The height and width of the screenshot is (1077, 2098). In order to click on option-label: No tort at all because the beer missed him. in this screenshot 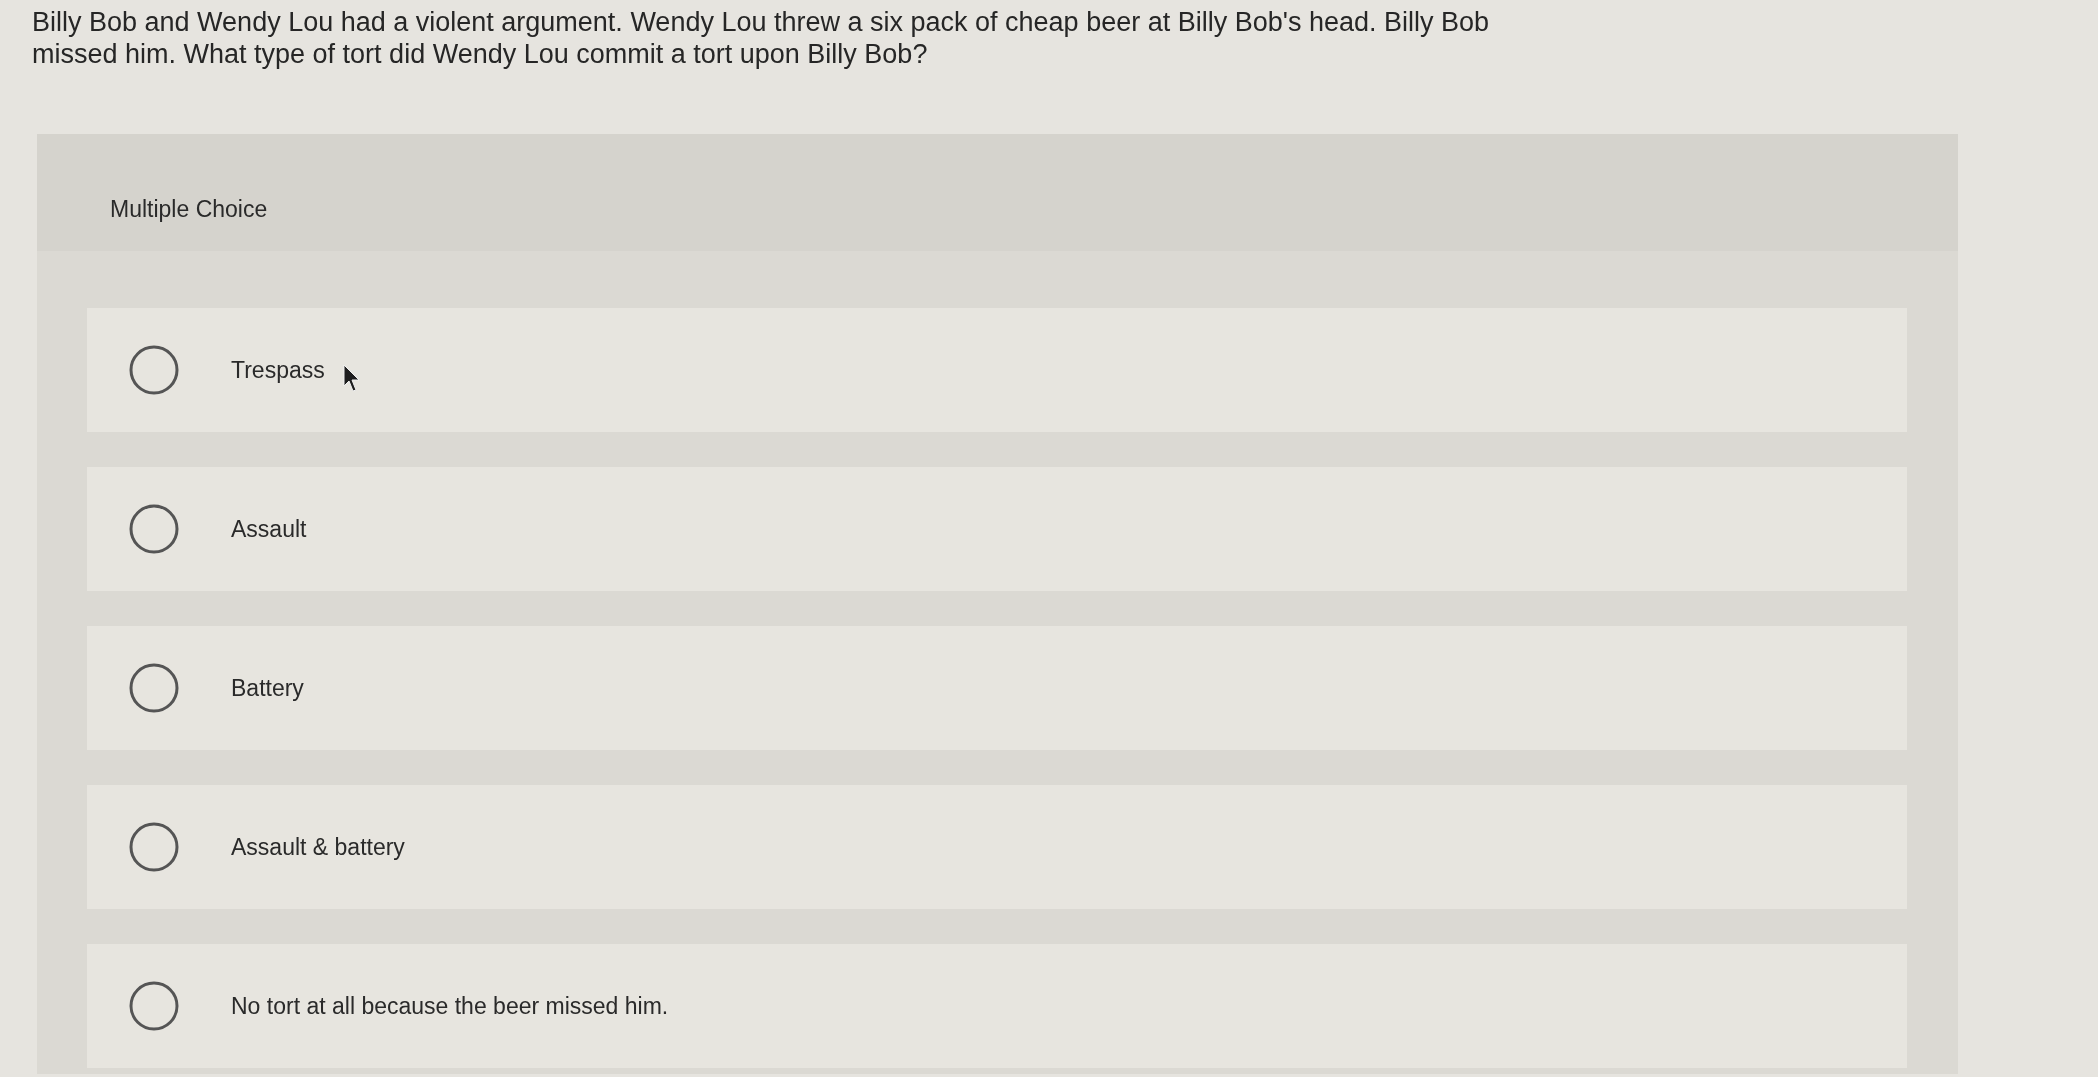, I will do `click(450, 1006)`.